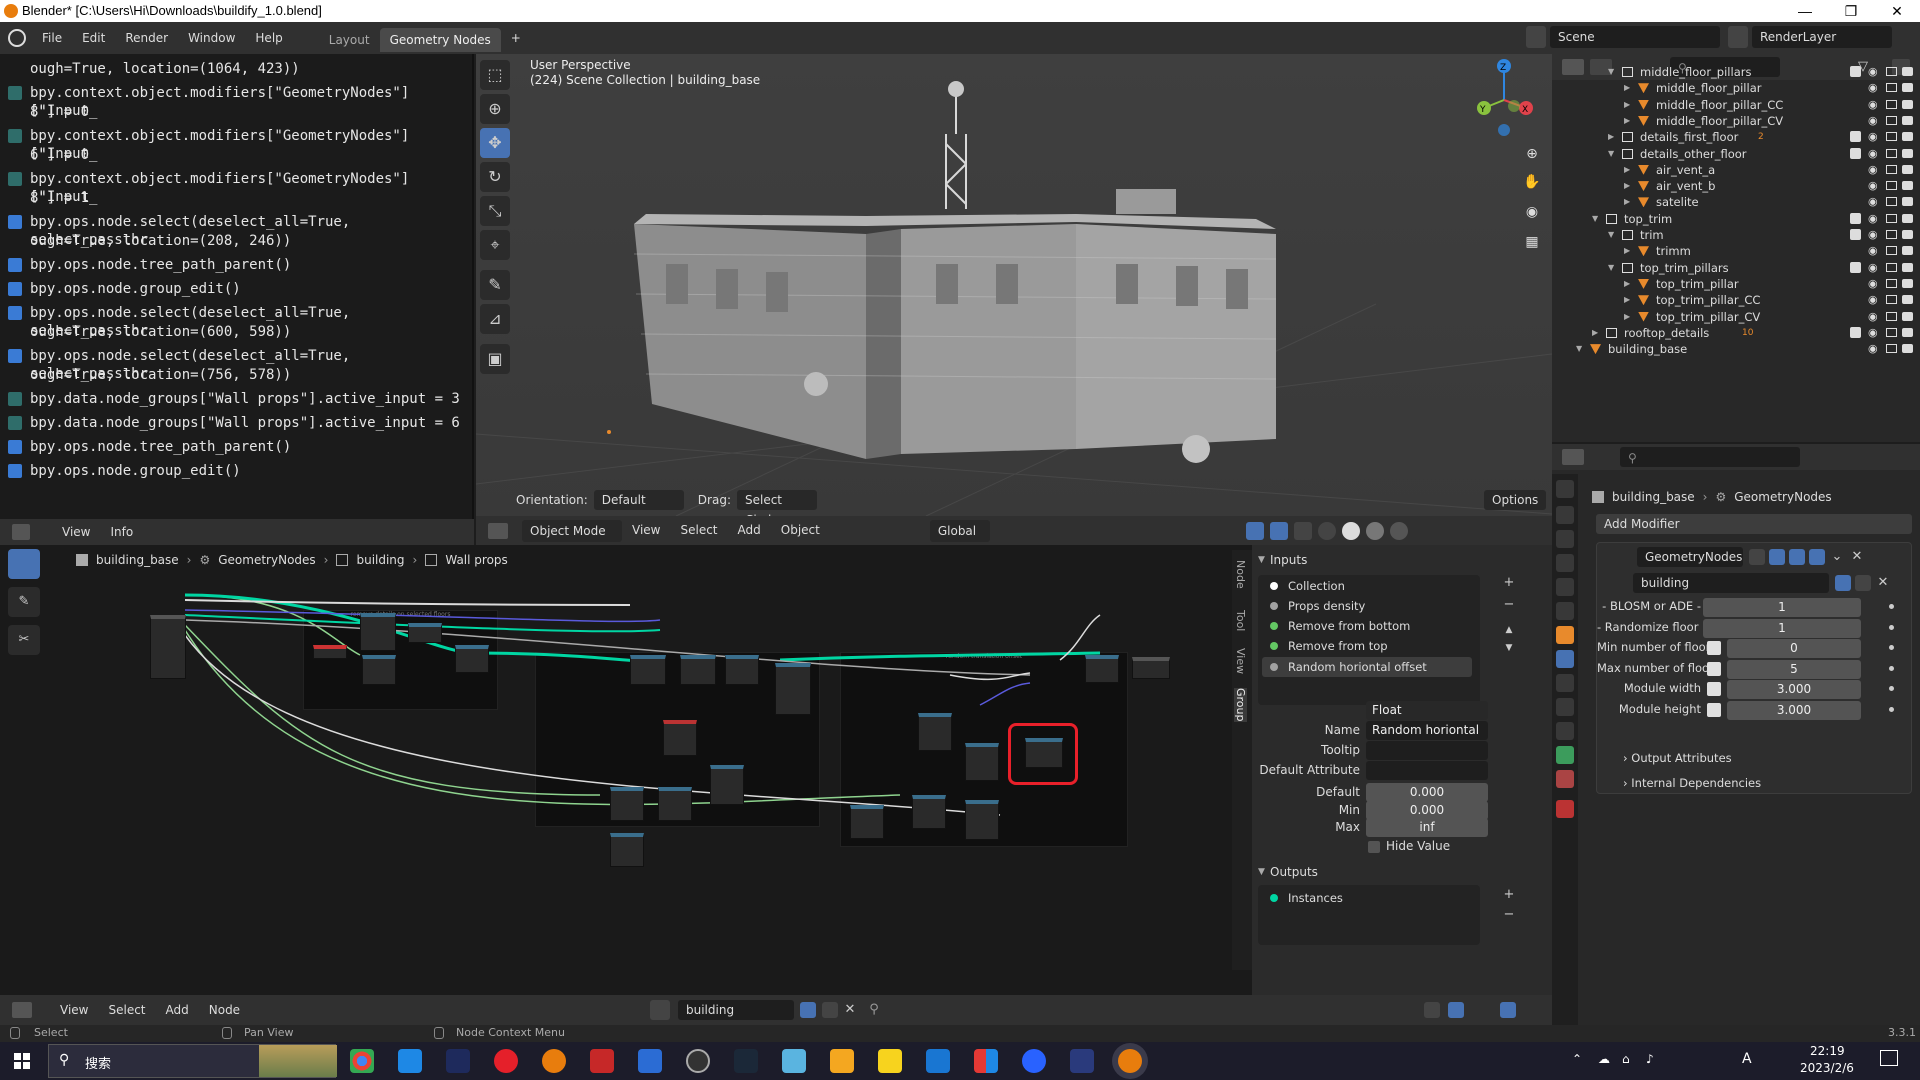  Describe the element at coordinates (1883, 583) in the screenshot. I see `unlink-icon: ✕` at that location.